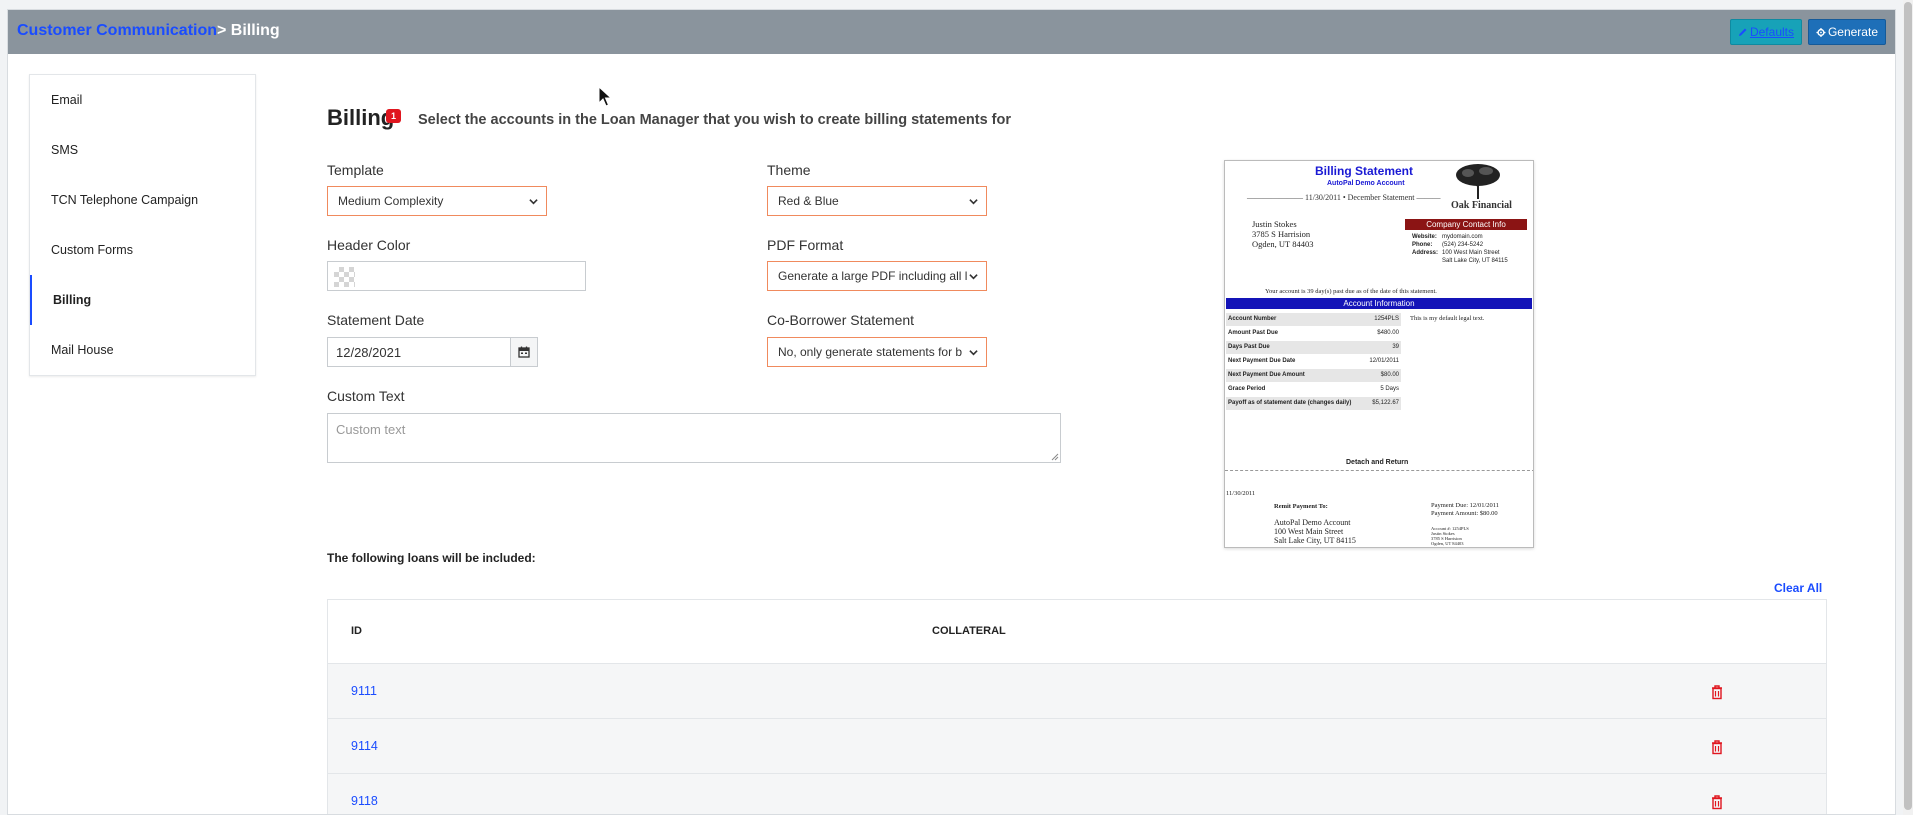 The width and height of the screenshot is (1913, 815). What do you see at coordinates (1852, 32) in the screenshot?
I see `generate-button-label: Generate` at bounding box center [1852, 32].